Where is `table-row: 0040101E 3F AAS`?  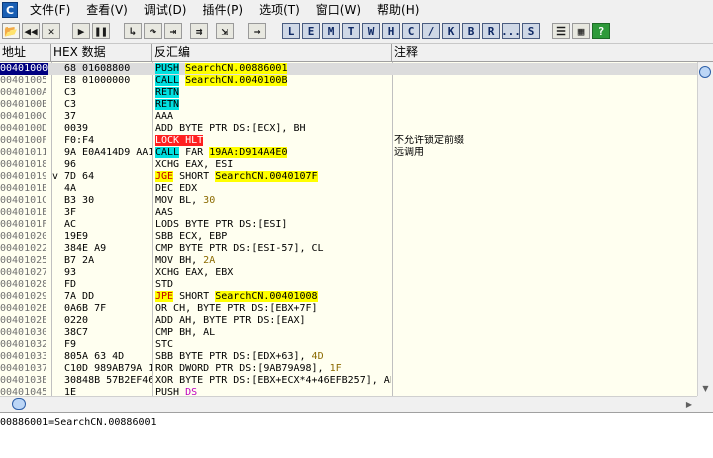
table-row: 0040101E 3F AAS is located at coordinates (348, 213).